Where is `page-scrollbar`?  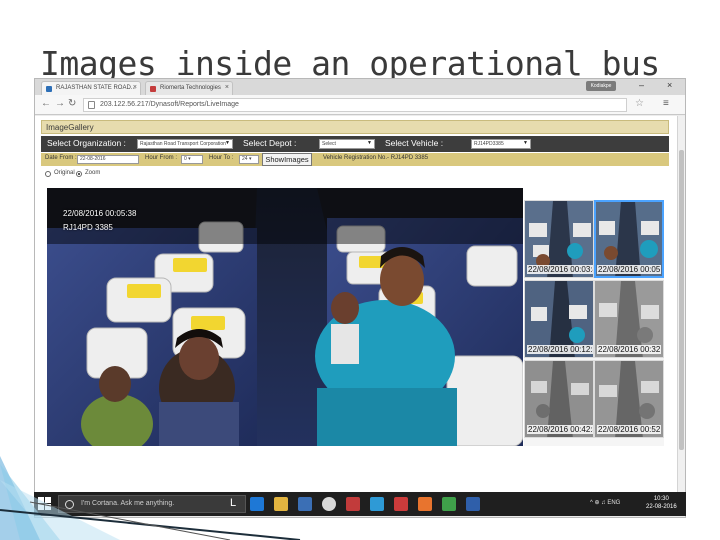
page-scrollbar is located at coordinates (681, 306).